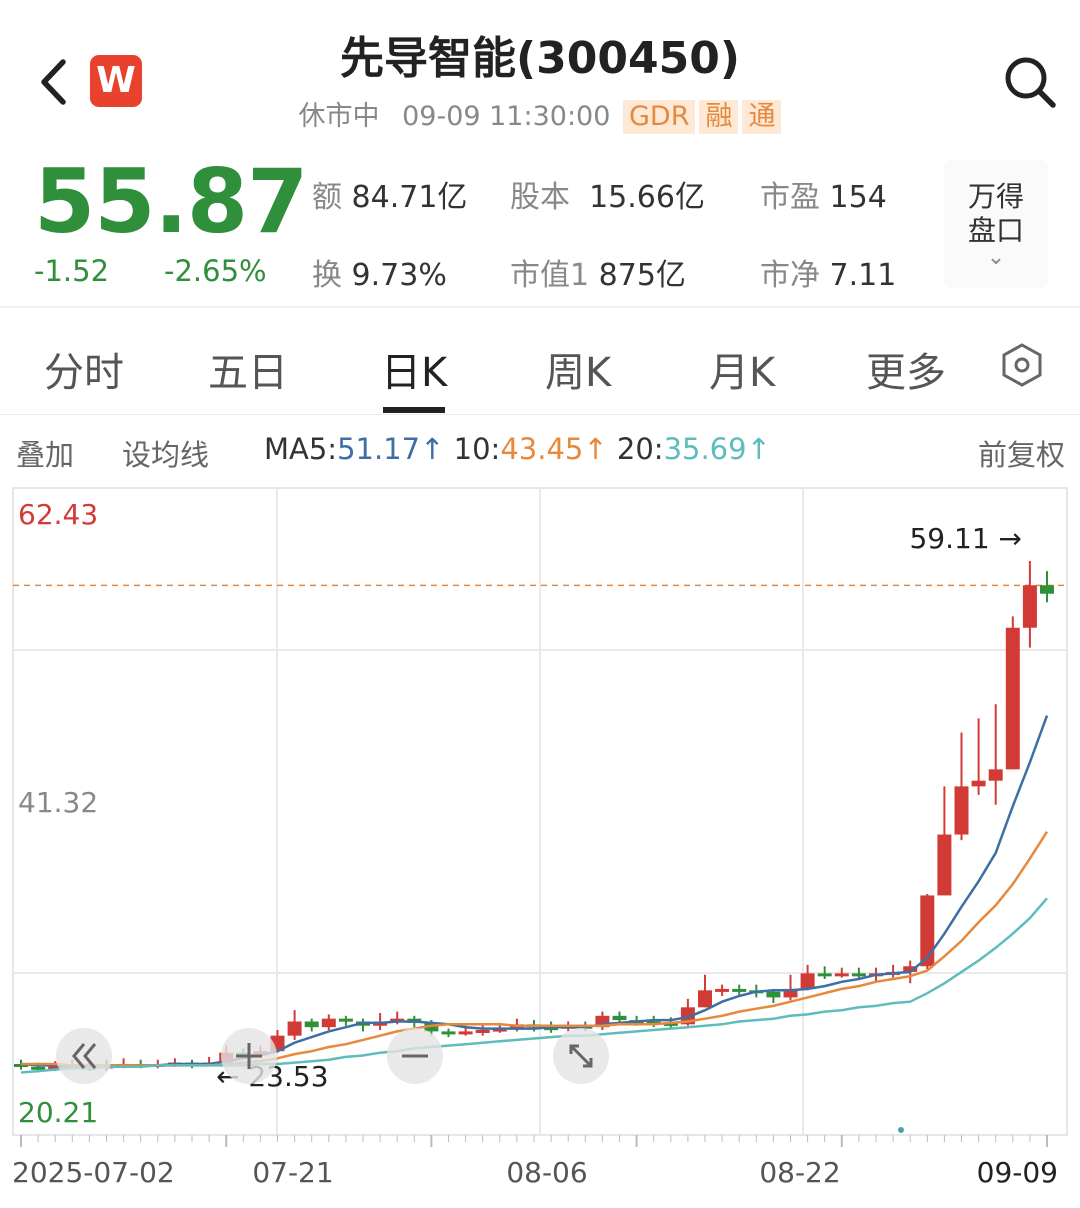  I want to click on price-axis-max: 62.43, so click(58, 514).